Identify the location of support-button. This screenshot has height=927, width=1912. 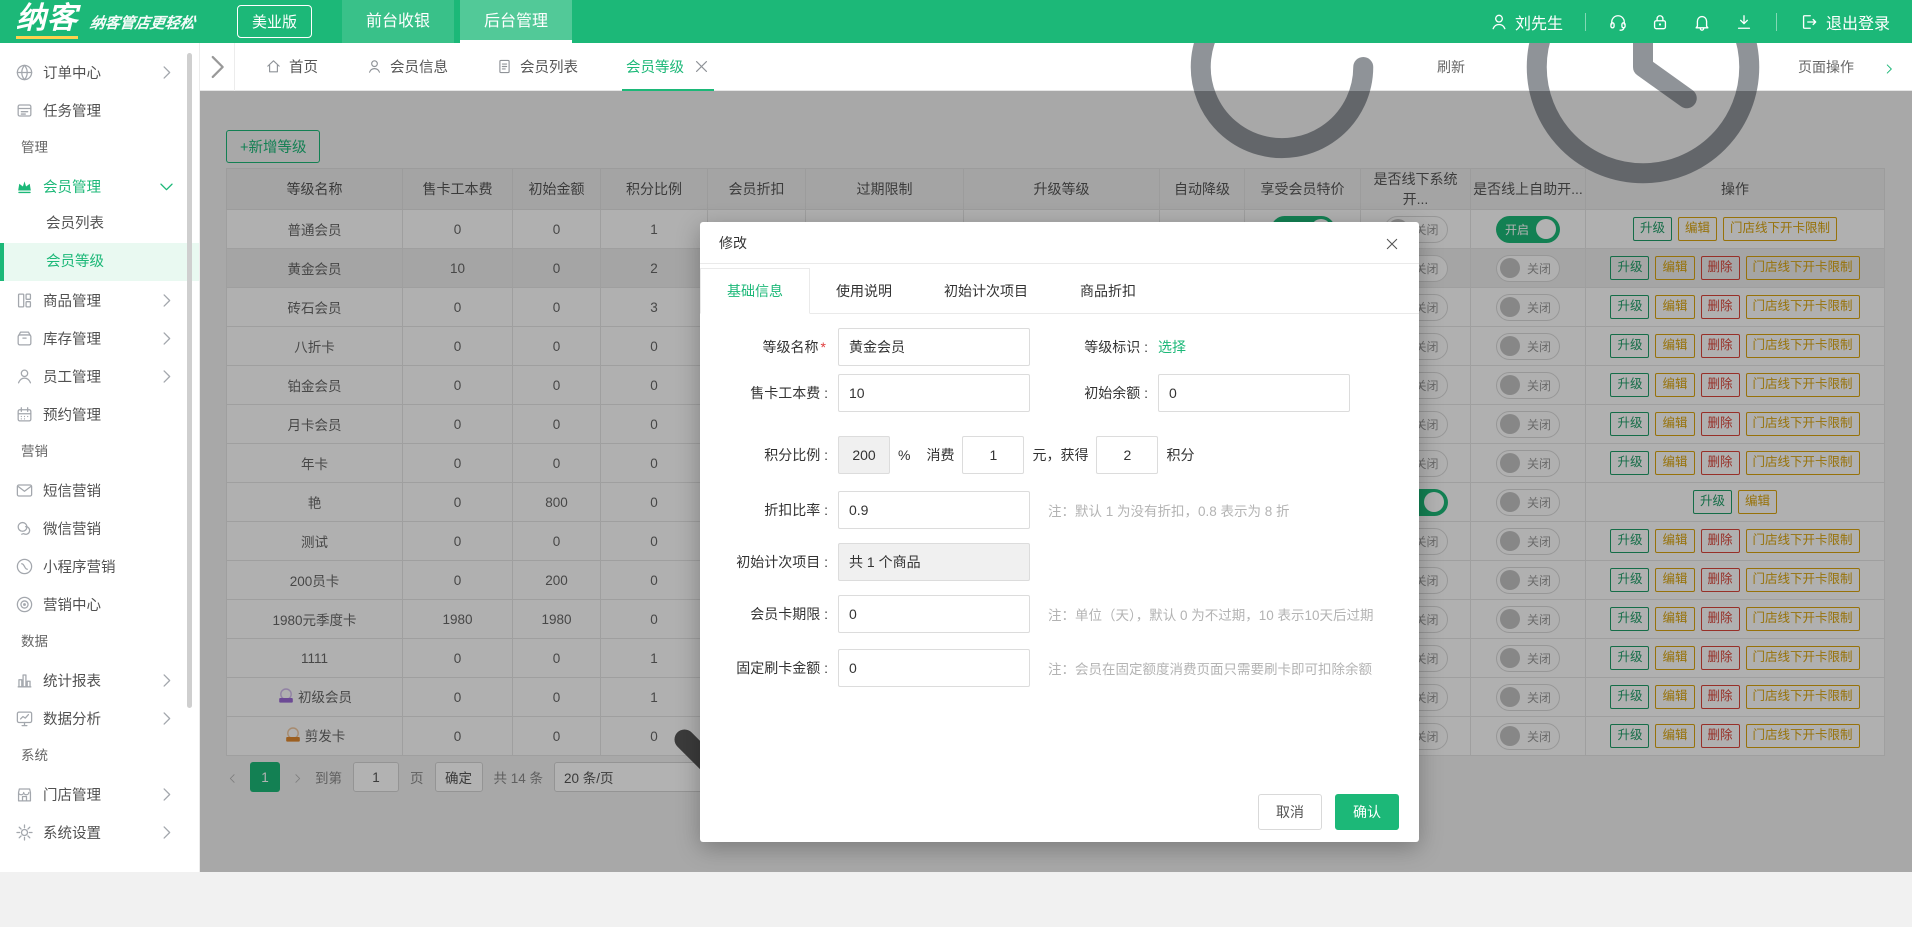
(1618, 22).